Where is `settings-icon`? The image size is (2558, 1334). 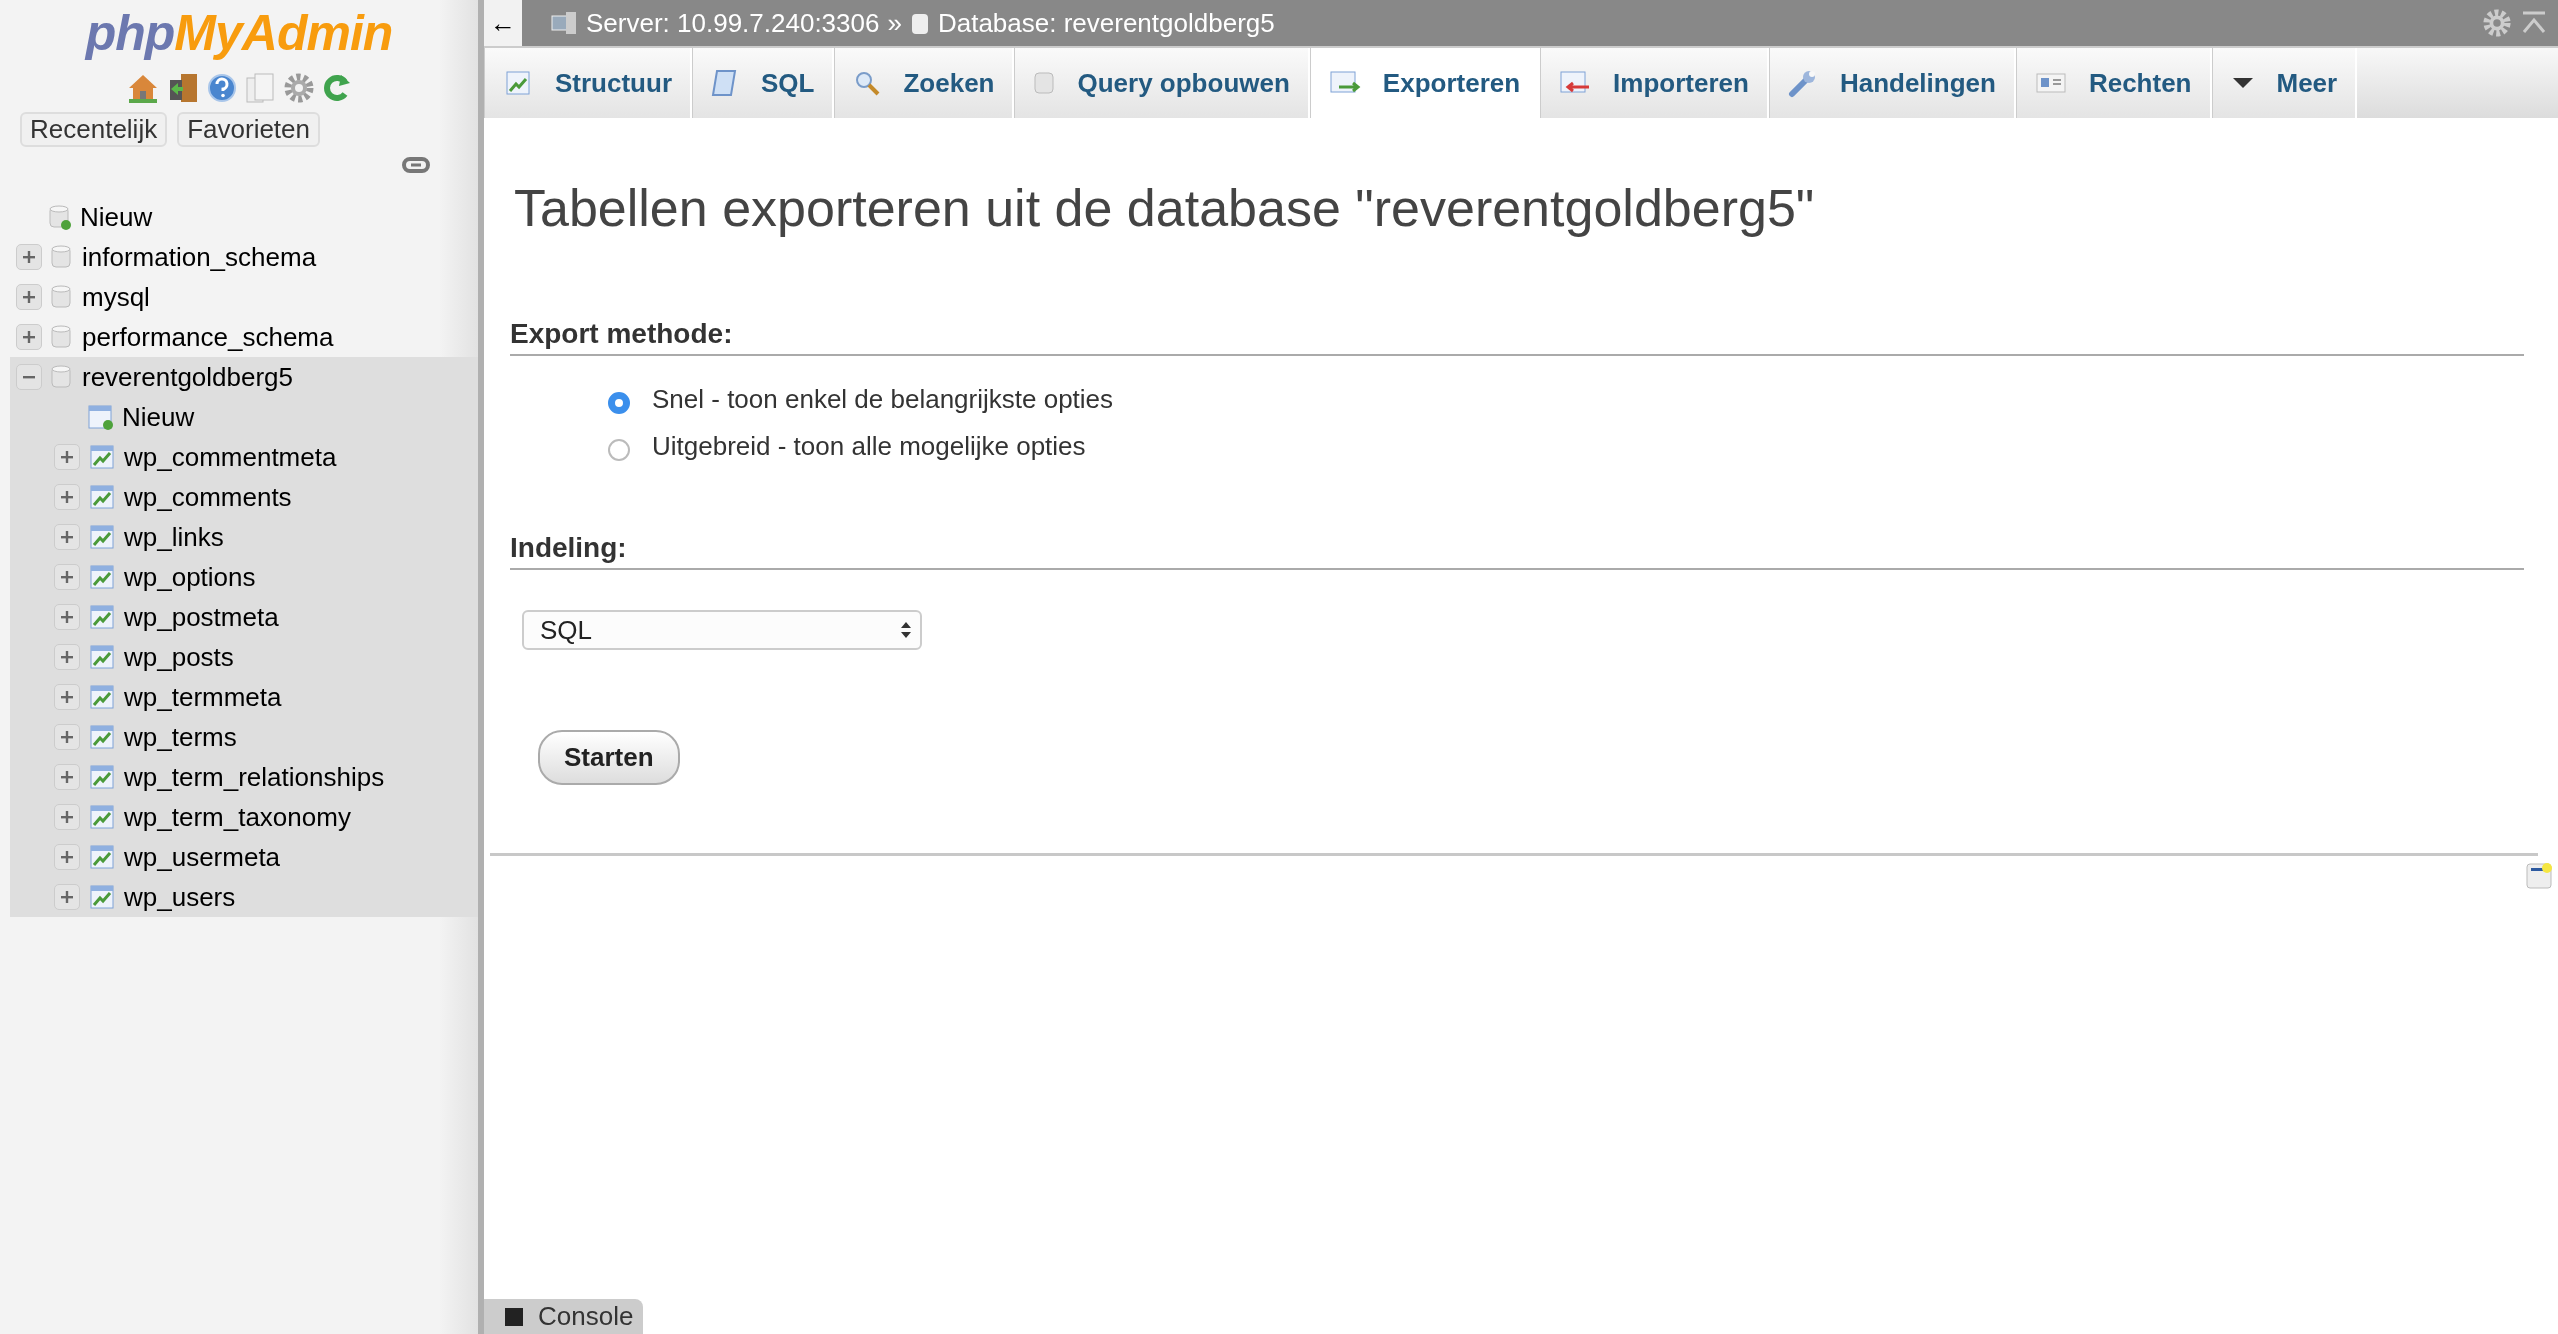 settings-icon is located at coordinates (299, 88).